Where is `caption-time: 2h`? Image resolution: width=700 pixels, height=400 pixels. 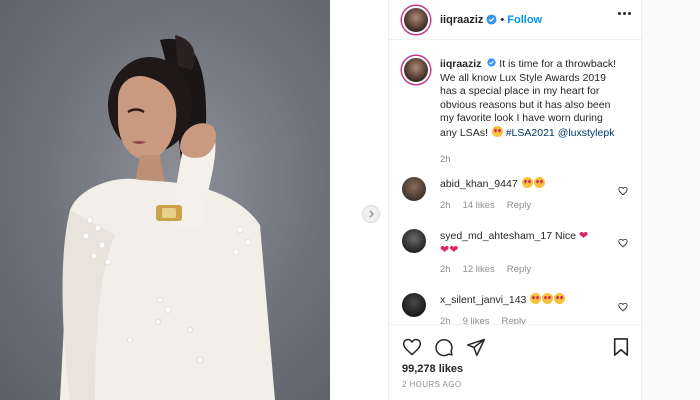
caption-time: 2h is located at coordinates (538, 159).